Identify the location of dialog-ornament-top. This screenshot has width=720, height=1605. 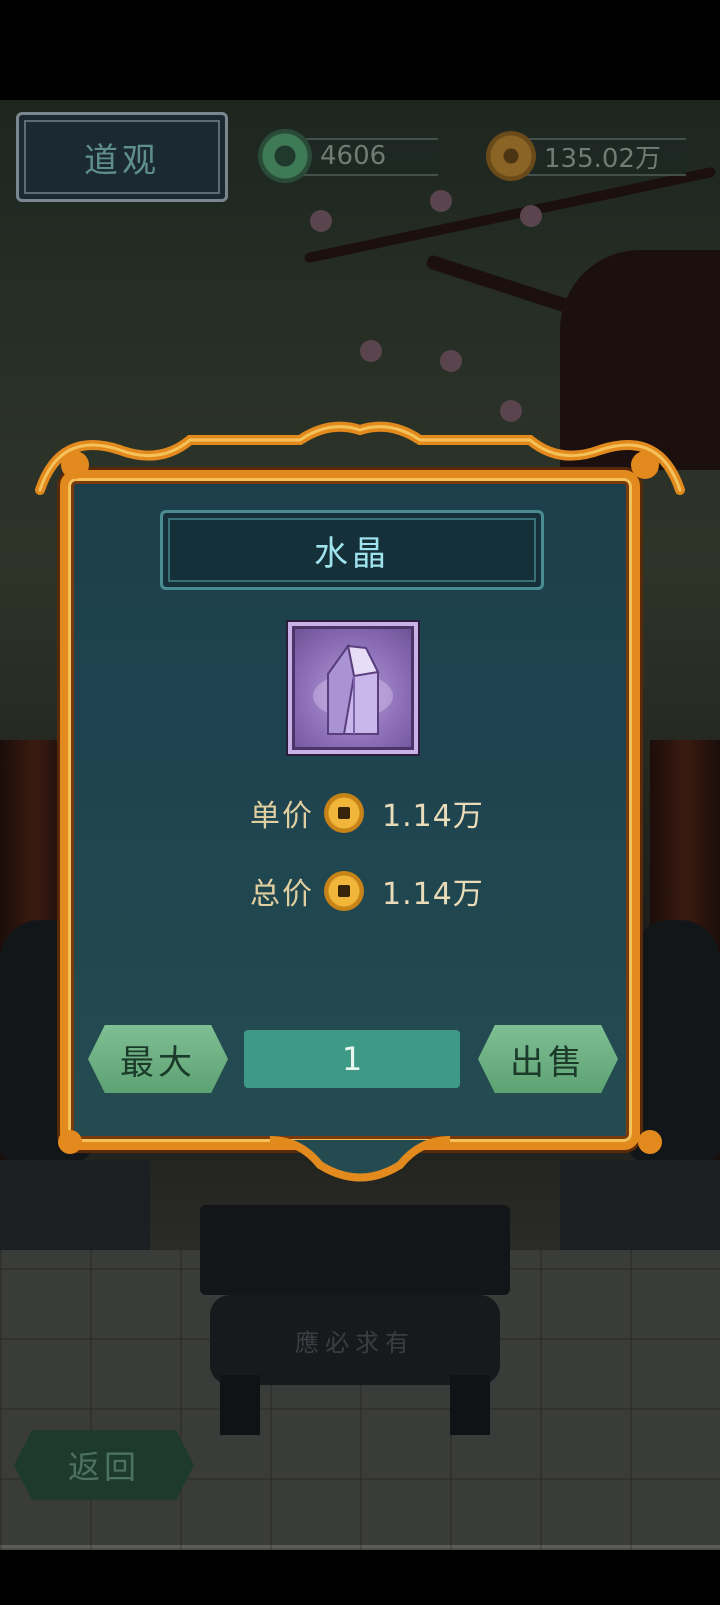
(360, 458).